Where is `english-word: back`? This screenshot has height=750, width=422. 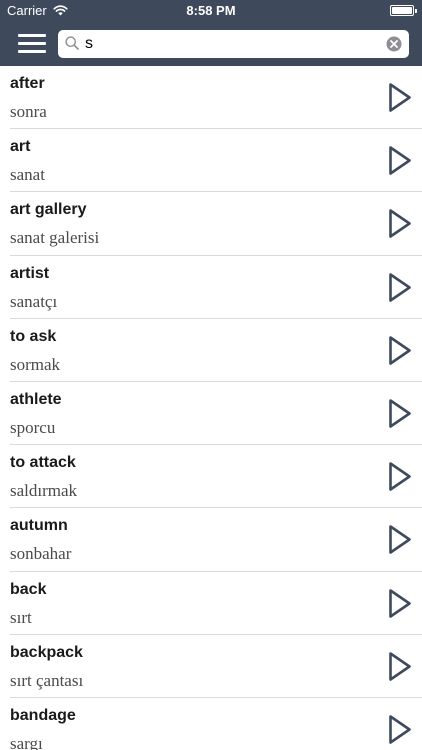
english-word: back is located at coordinates (28, 589).